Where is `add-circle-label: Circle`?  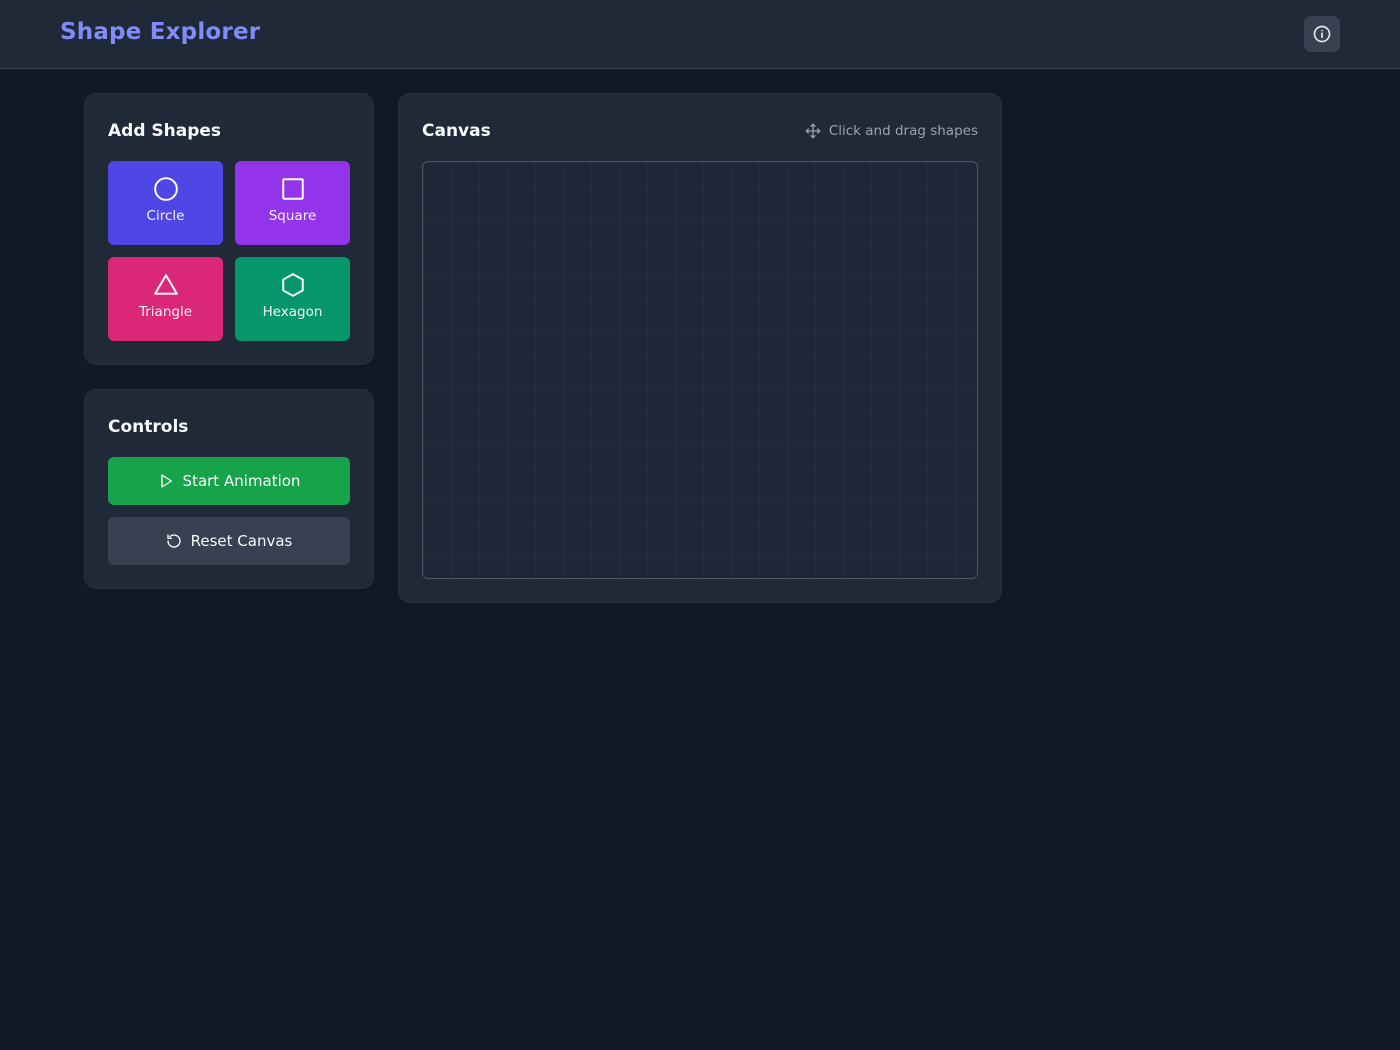
add-circle-label: Circle is located at coordinates (165, 216).